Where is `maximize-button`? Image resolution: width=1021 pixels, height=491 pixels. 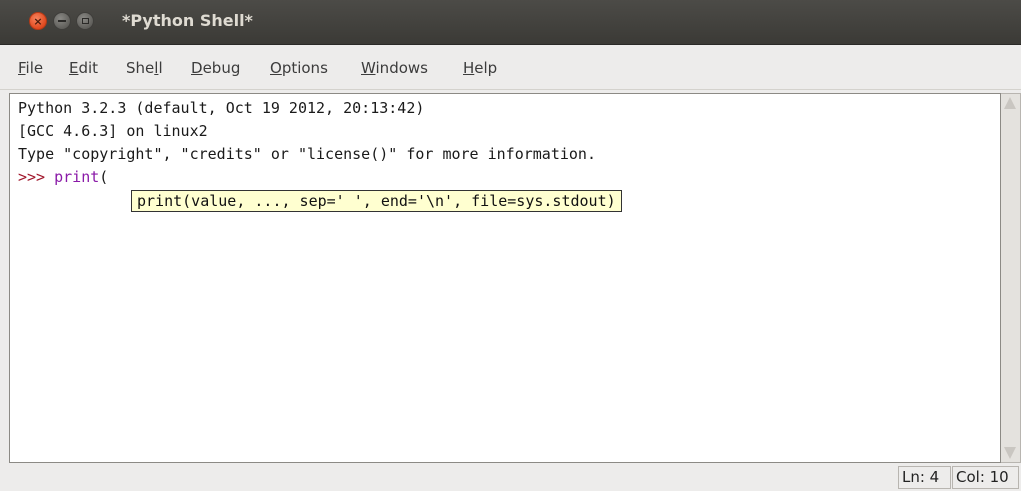
maximize-button is located at coordinates (85, 21).